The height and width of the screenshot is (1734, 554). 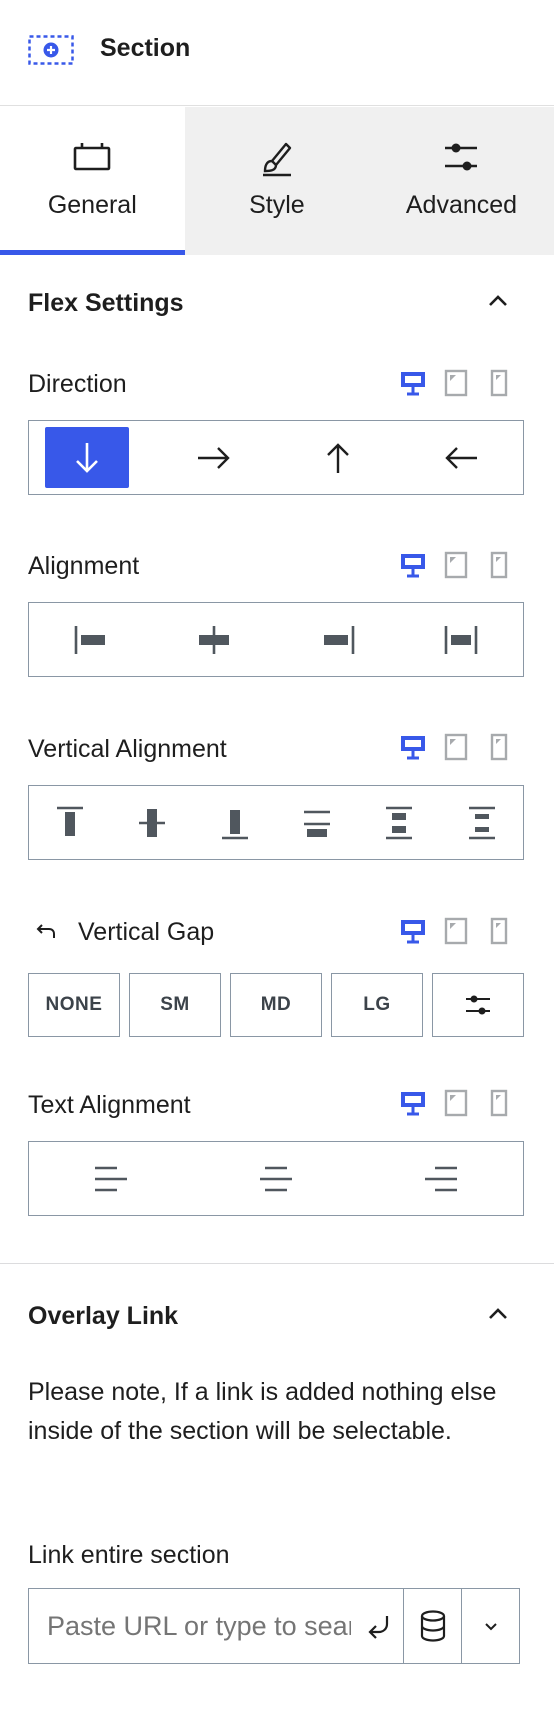 I want to click on valign-space-evenly-button, so click(x=482, y=822).